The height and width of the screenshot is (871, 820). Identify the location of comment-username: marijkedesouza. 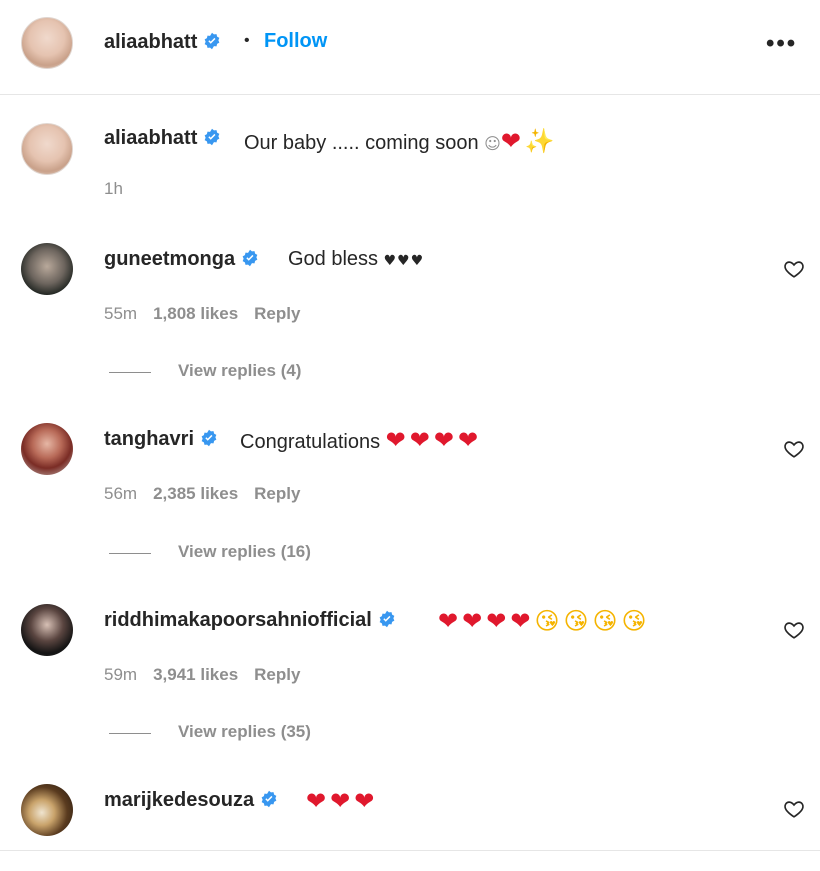
(191, 800).